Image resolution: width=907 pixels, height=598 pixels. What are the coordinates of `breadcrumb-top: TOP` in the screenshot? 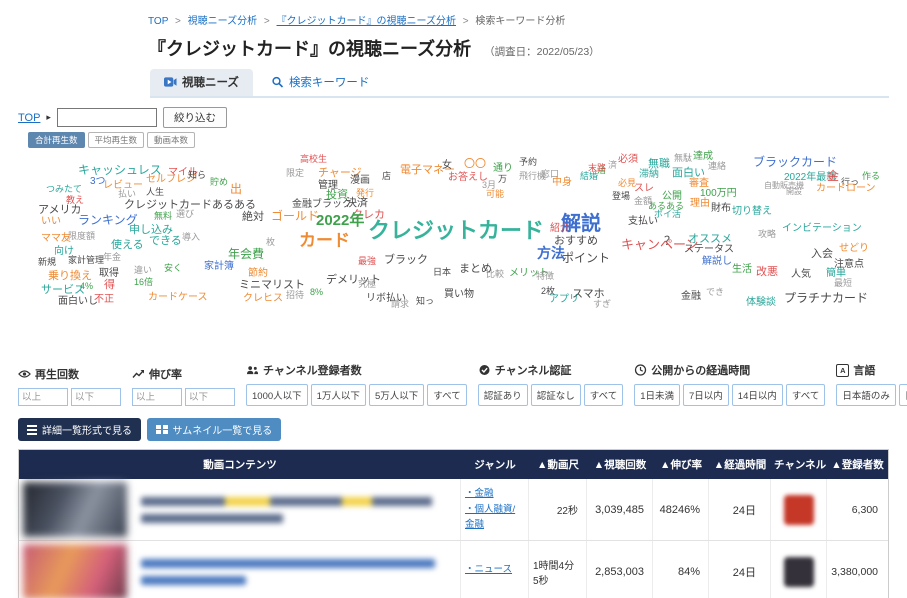 It's located at (158, 21).